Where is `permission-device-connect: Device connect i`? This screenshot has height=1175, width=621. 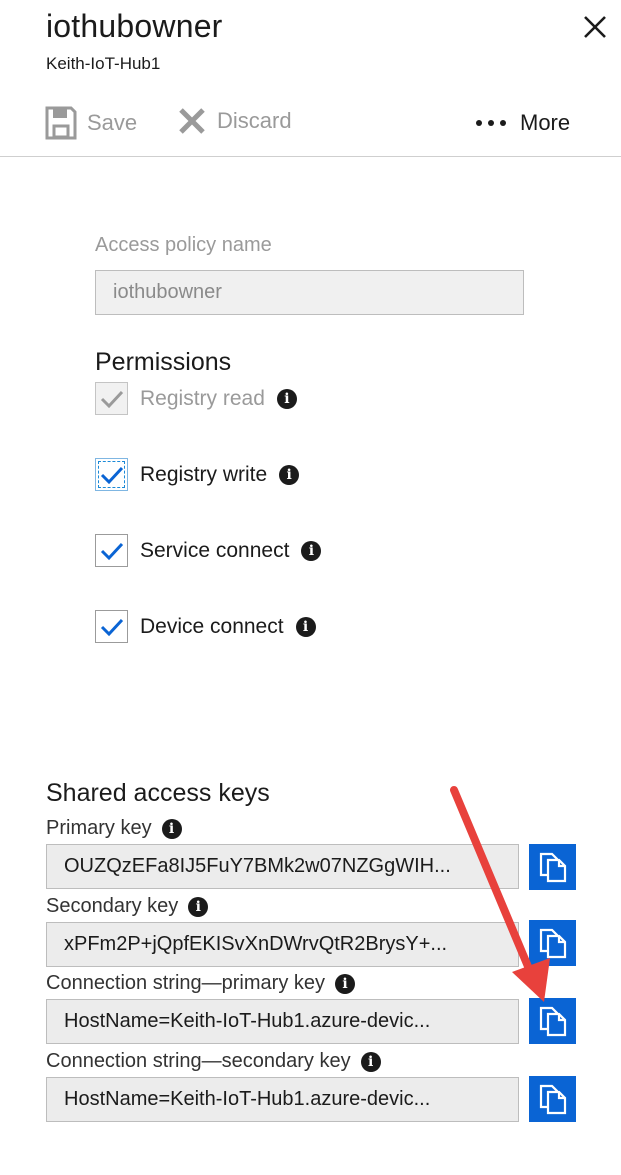 permission-device-connect: Device connect i is located at coordinates (205, 626).